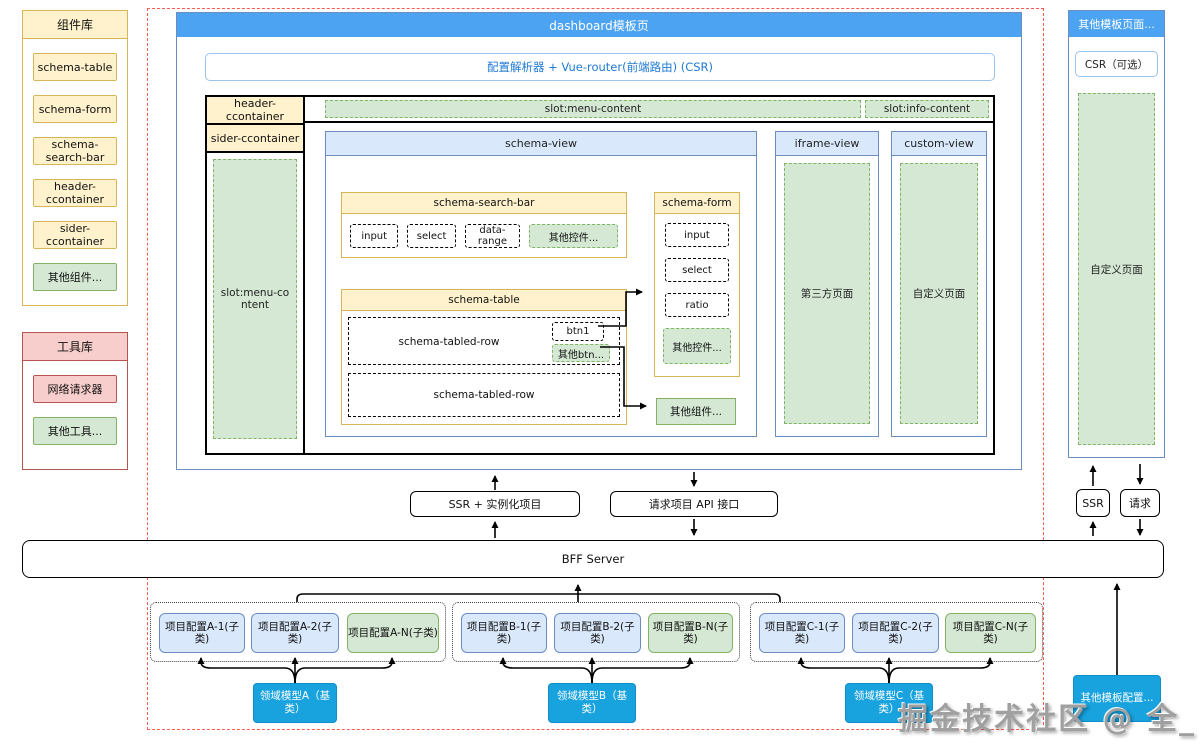 The width and height of the screenshot is (1202, 748). What do you see at coordinates (75, 151) in the screenshot?
I see `component-item-schema-search-bar: schema-search-bar` at bounding box center [75, 151].